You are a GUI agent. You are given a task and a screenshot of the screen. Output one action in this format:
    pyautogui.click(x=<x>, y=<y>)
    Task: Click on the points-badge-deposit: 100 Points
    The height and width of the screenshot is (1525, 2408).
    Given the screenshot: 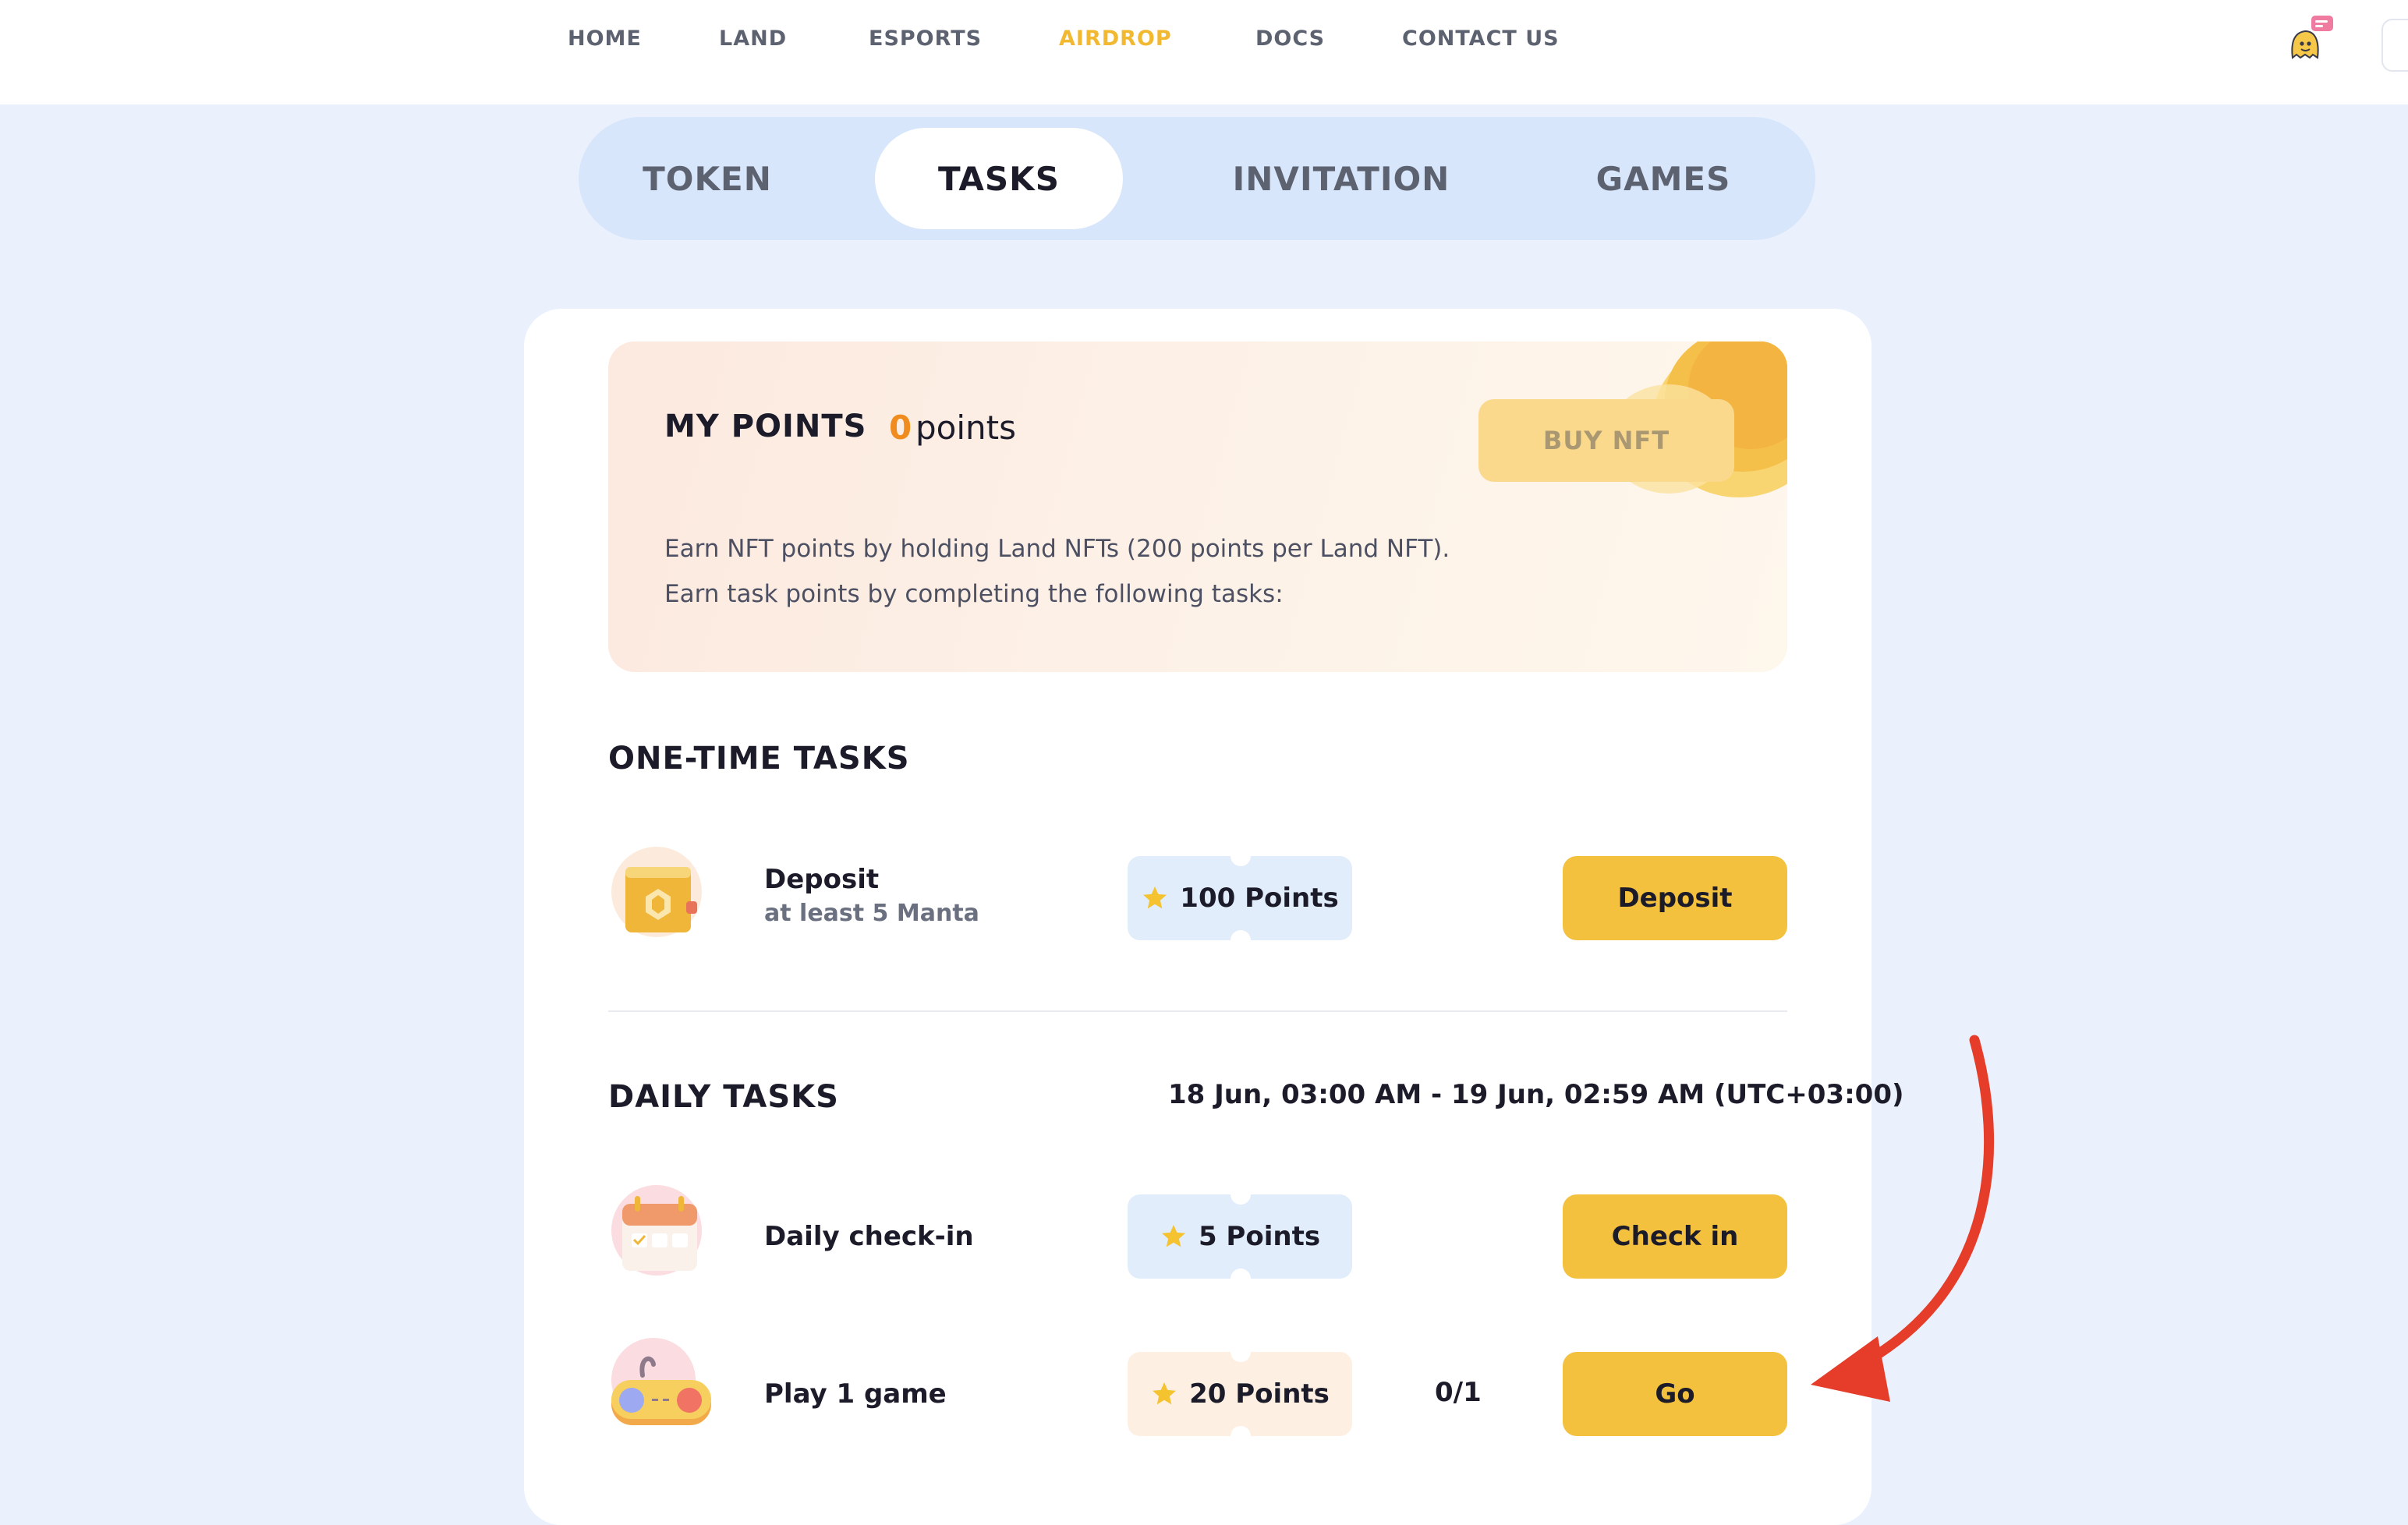 What is the action you would take?
    pyautogui.click(x=1240, y=898)
    